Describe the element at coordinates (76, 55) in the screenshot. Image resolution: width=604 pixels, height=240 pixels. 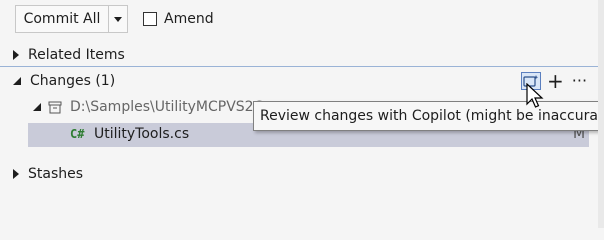
I see `related-items-label: Related Items` at that location.